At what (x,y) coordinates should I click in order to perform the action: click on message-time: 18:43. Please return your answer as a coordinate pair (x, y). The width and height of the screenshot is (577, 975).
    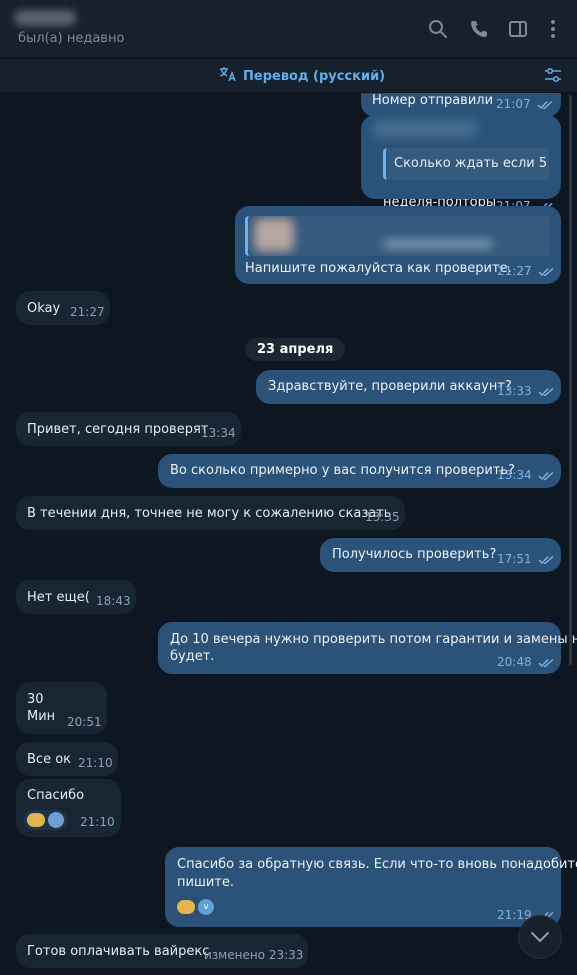
    Looking at the image, I should click on (113, 601).